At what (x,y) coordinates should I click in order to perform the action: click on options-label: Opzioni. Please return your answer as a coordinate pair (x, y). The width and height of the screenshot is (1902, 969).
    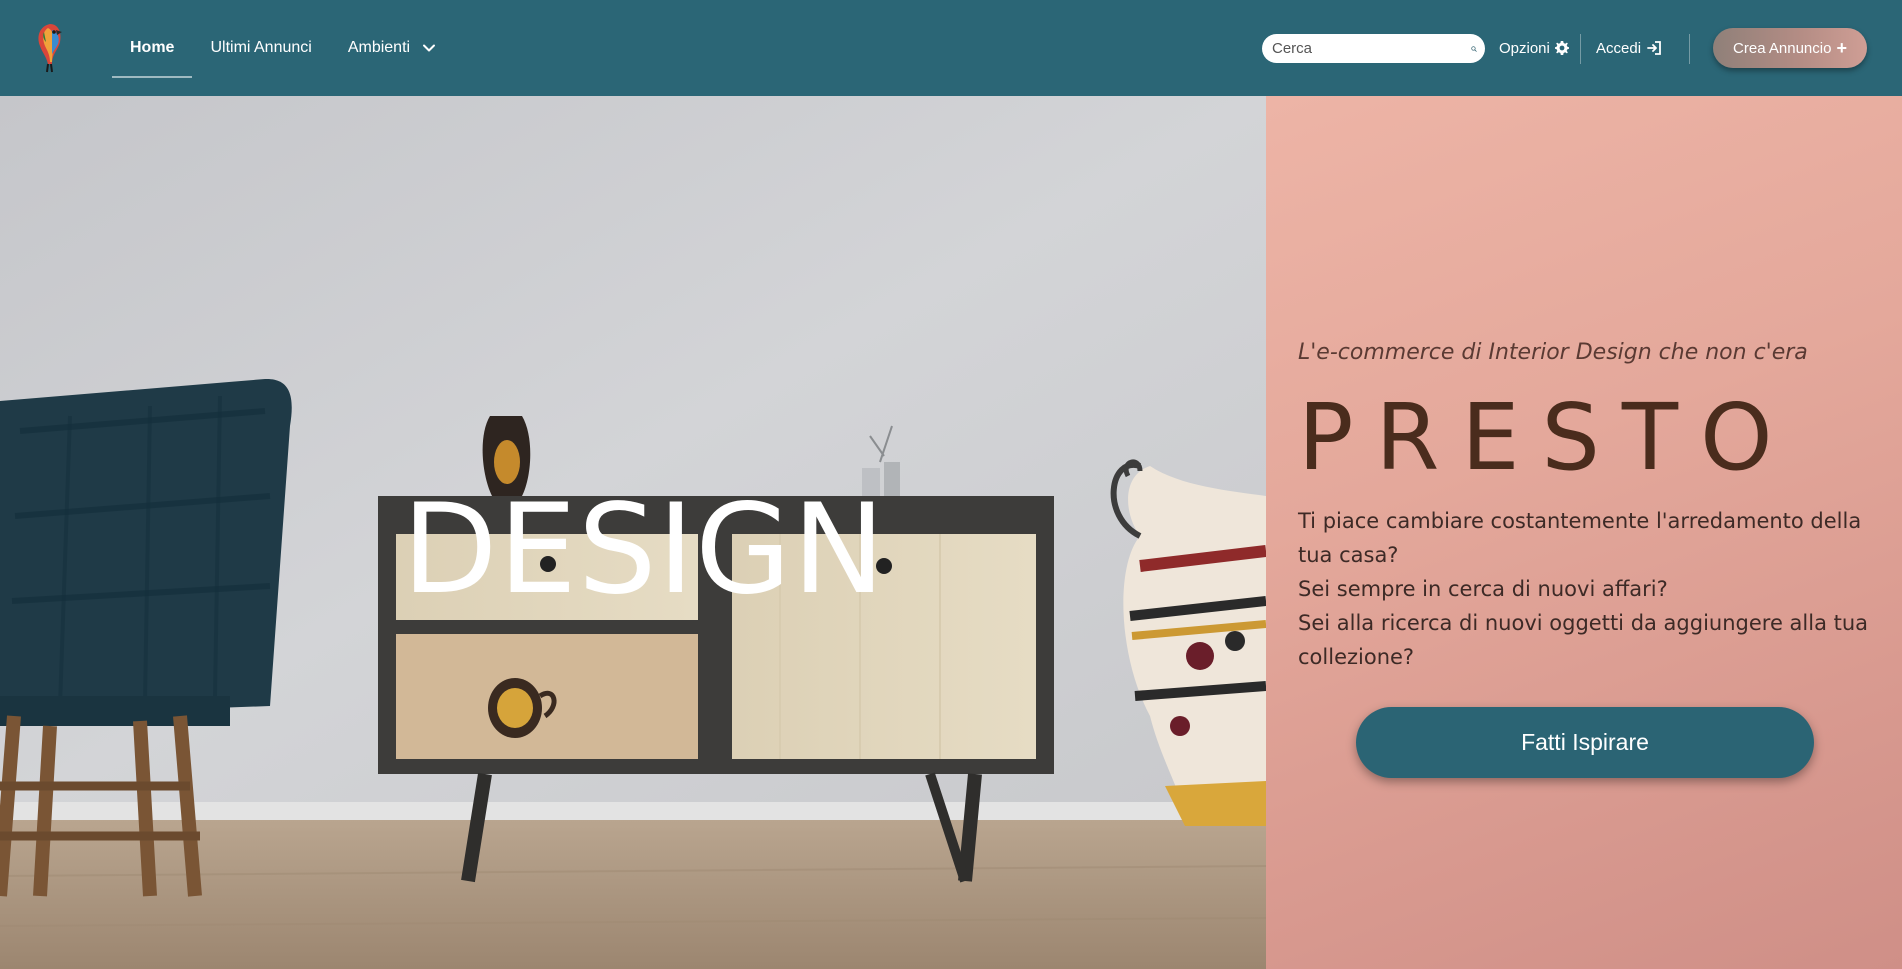
    Looking at the image, I should click on (1524, 48).